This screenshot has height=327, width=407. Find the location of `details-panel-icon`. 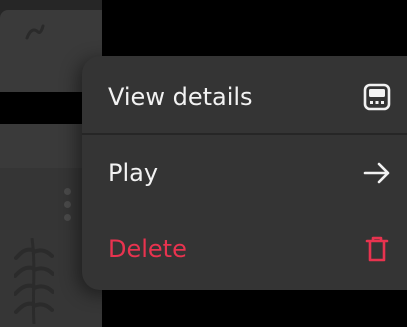

details-panel-icon is located at coordinates (377, 97).